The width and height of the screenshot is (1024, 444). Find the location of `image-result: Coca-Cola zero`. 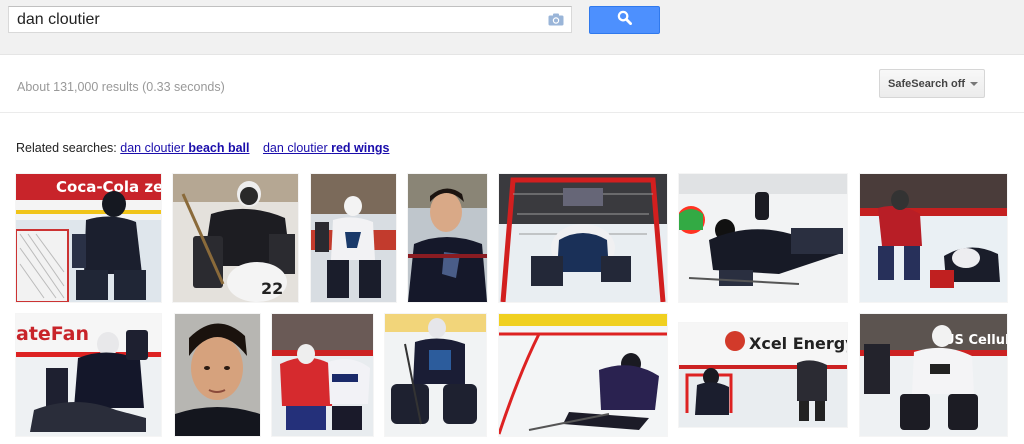

image-result: Coca-Cola zero is located at coordinates (88, 238).